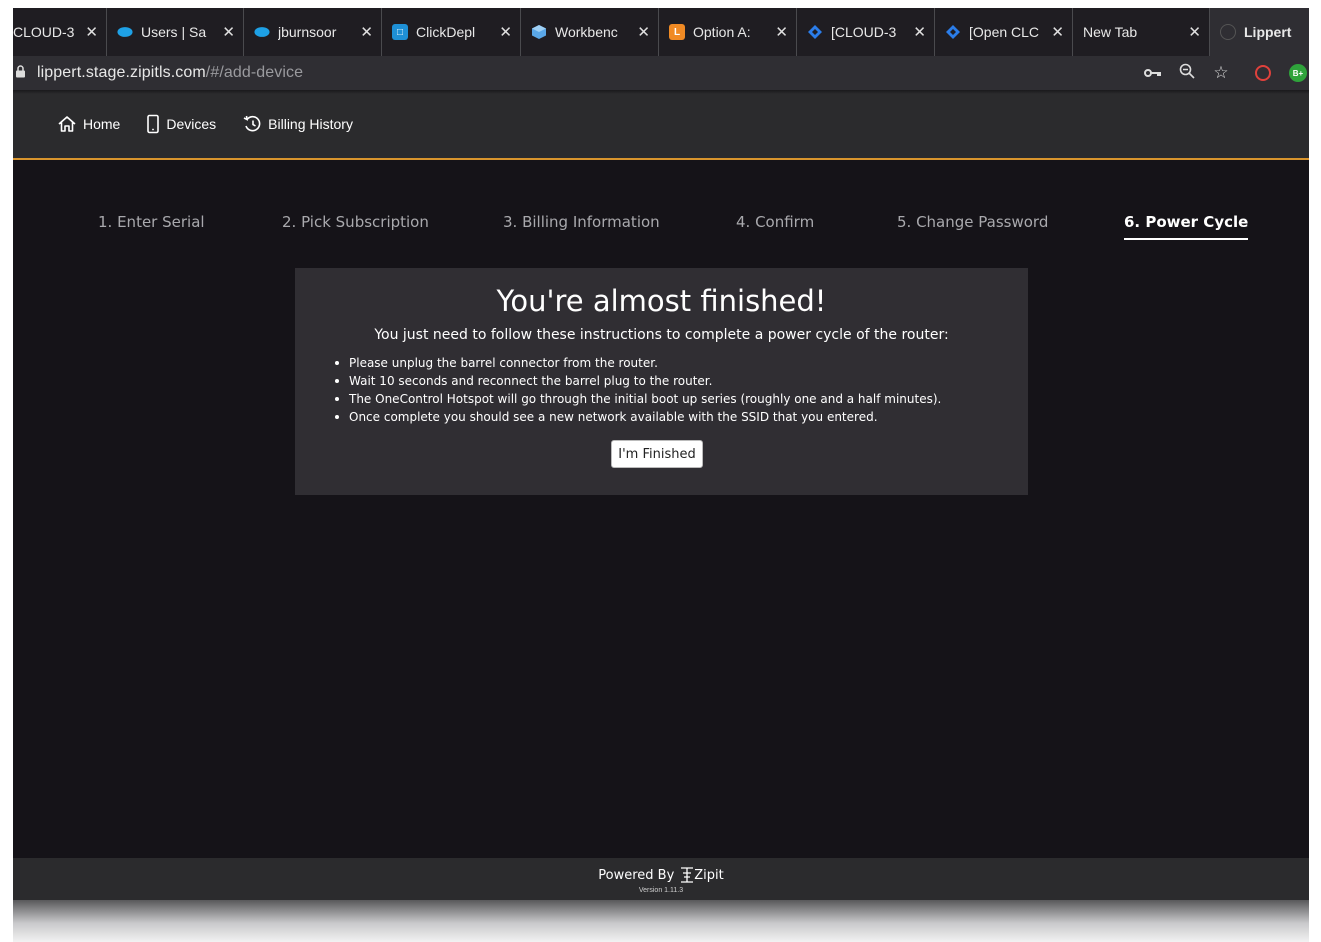 Image resolution: width=1321 pixels, height=942 pixels. What do you see at coordinates (151, 222) in the screenshot?
I see `step-enter-serial: 1. Enter Serial` at bounding box center [151, 222].